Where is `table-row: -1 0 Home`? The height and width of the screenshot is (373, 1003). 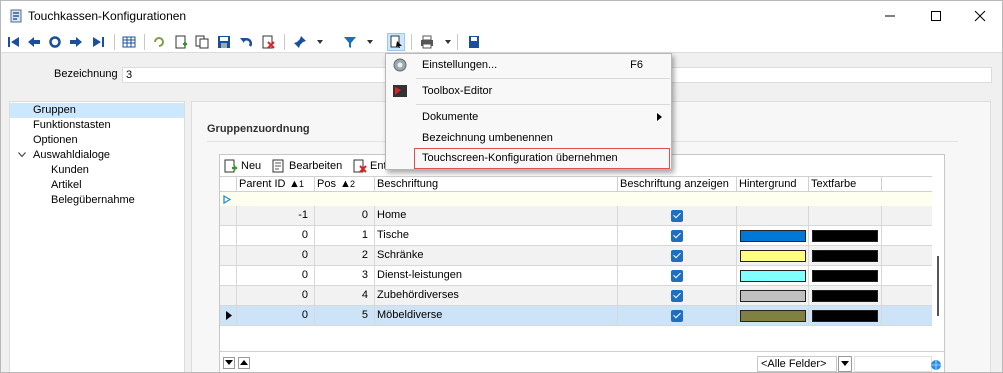 table-row: -1 0 Home is located at coordinates (582, 216).